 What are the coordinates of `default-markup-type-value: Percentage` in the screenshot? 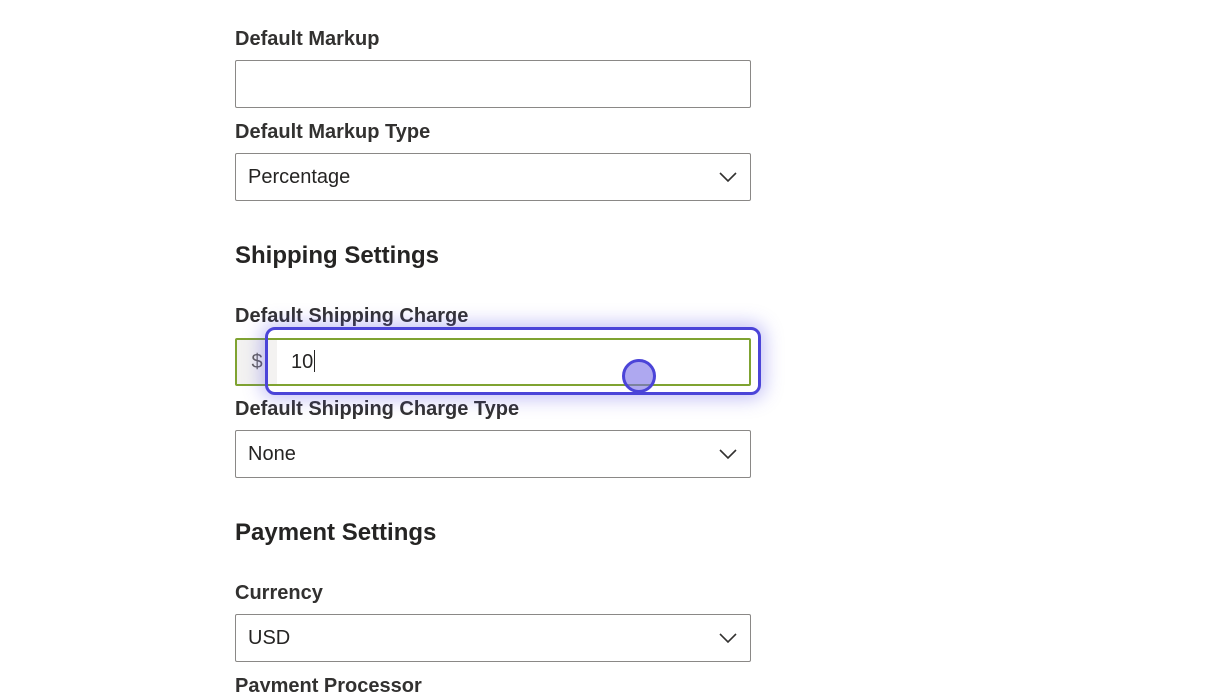 It's located at (299, 177).